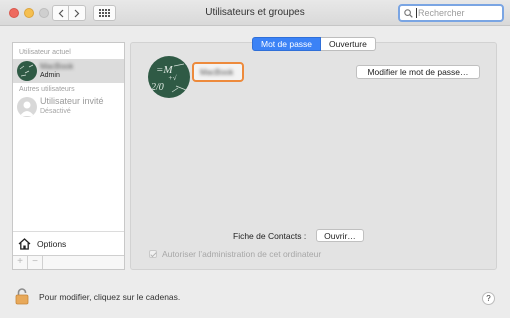 The width and height of the screenshot is (510, 318). What do you see at coordinates (24, 243) in the screenshot?
I see `house-icon` at bounding box center [24, 243].